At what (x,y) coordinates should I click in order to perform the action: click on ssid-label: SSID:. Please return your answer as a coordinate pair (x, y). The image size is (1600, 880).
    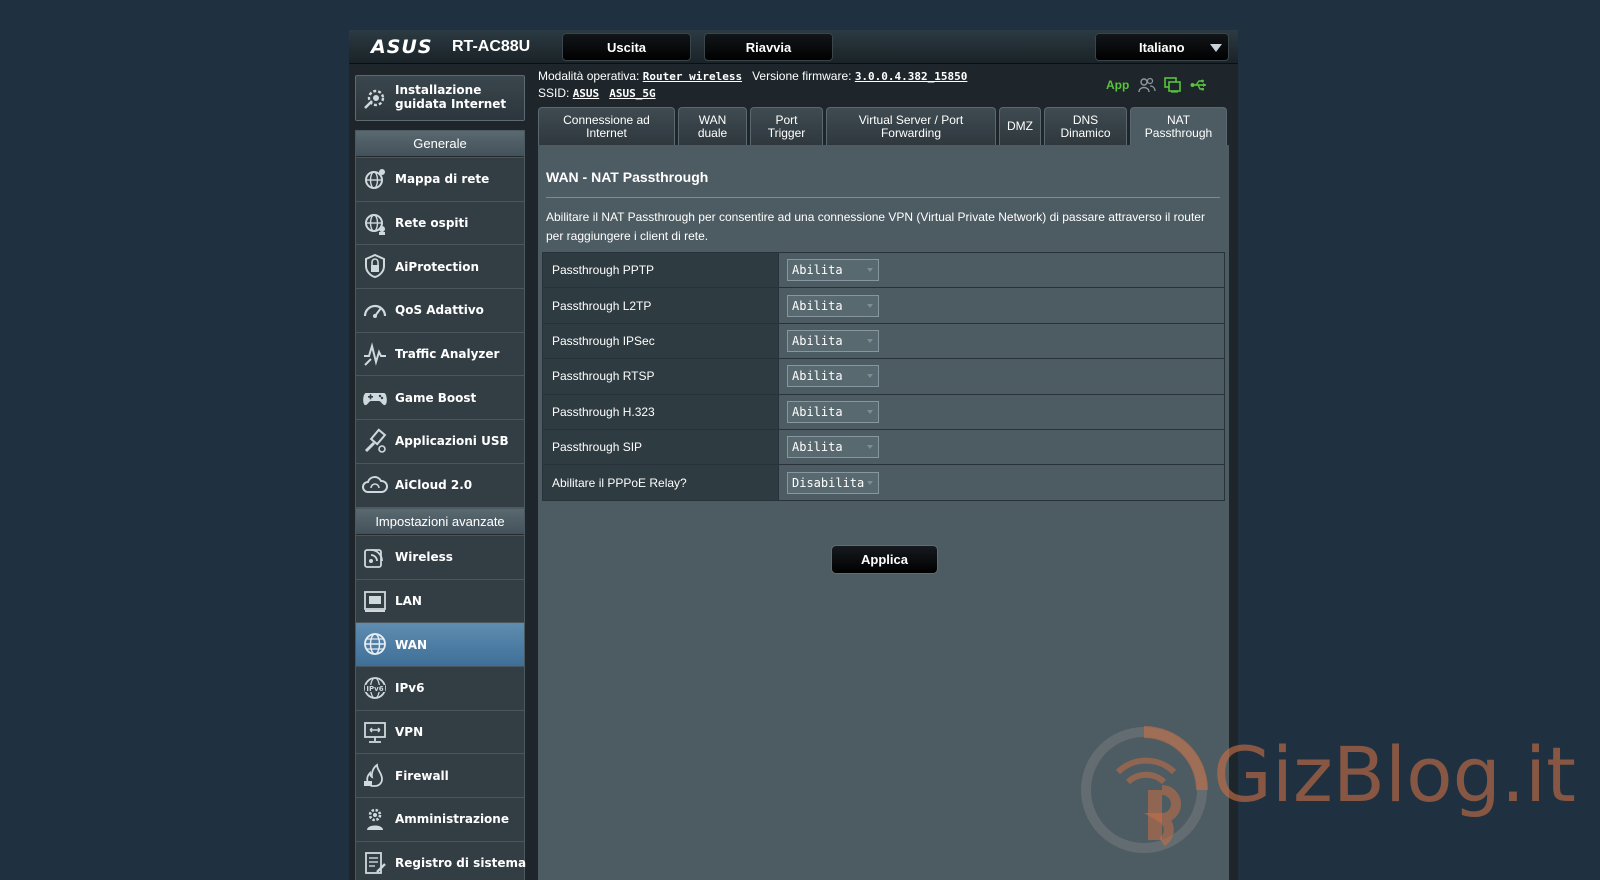
    Looking at the image, I should click on (554, 93).